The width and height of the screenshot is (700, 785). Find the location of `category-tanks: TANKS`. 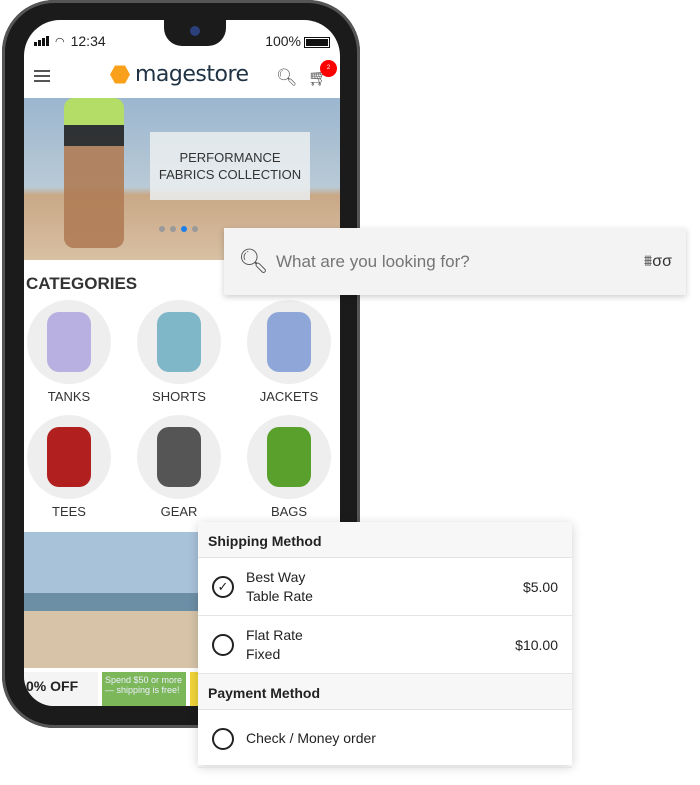

category-tanks: TANKS is located at coordinates (69, 352).